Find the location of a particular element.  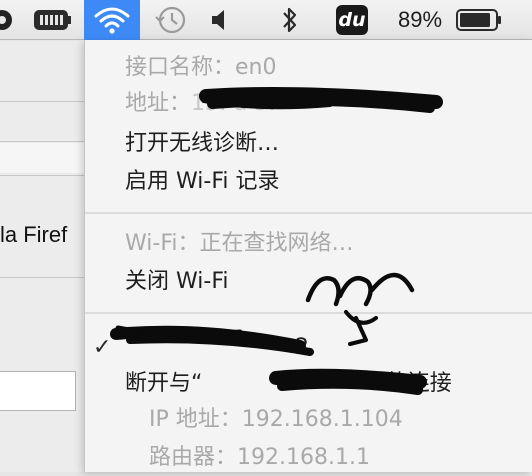

router-value: 192.168.1.1 is located at coordinates (303, 457).